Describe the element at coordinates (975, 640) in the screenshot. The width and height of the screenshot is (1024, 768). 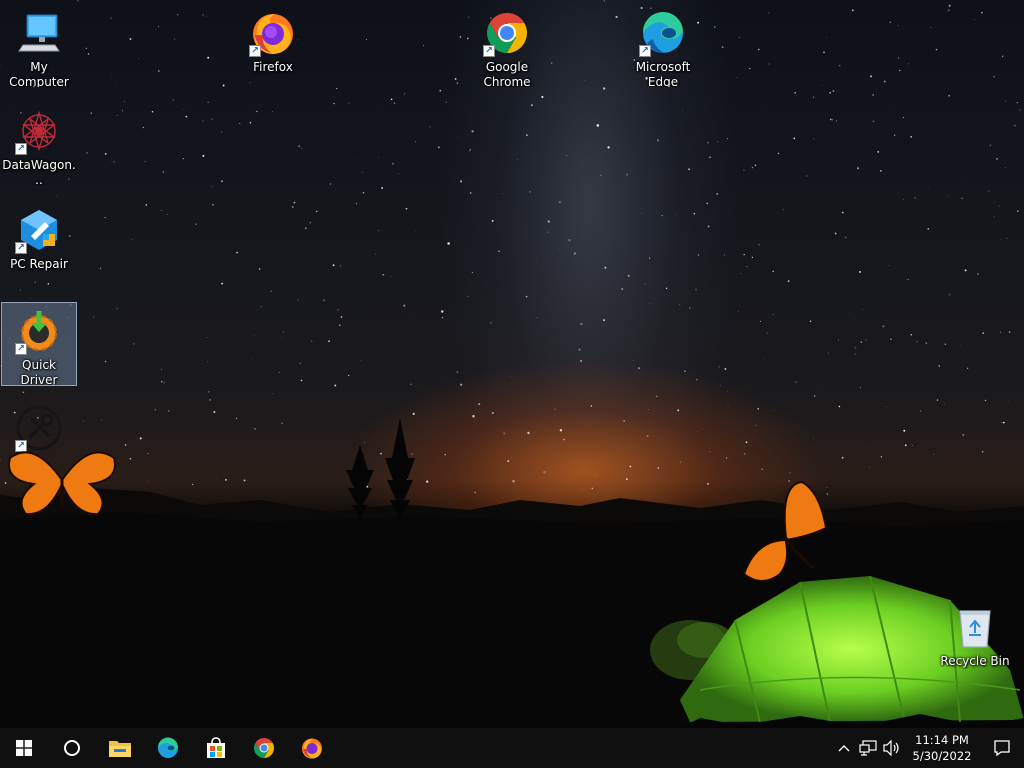
I see `desktop-icon-recycle-bin: Recycle Bin` at that location.